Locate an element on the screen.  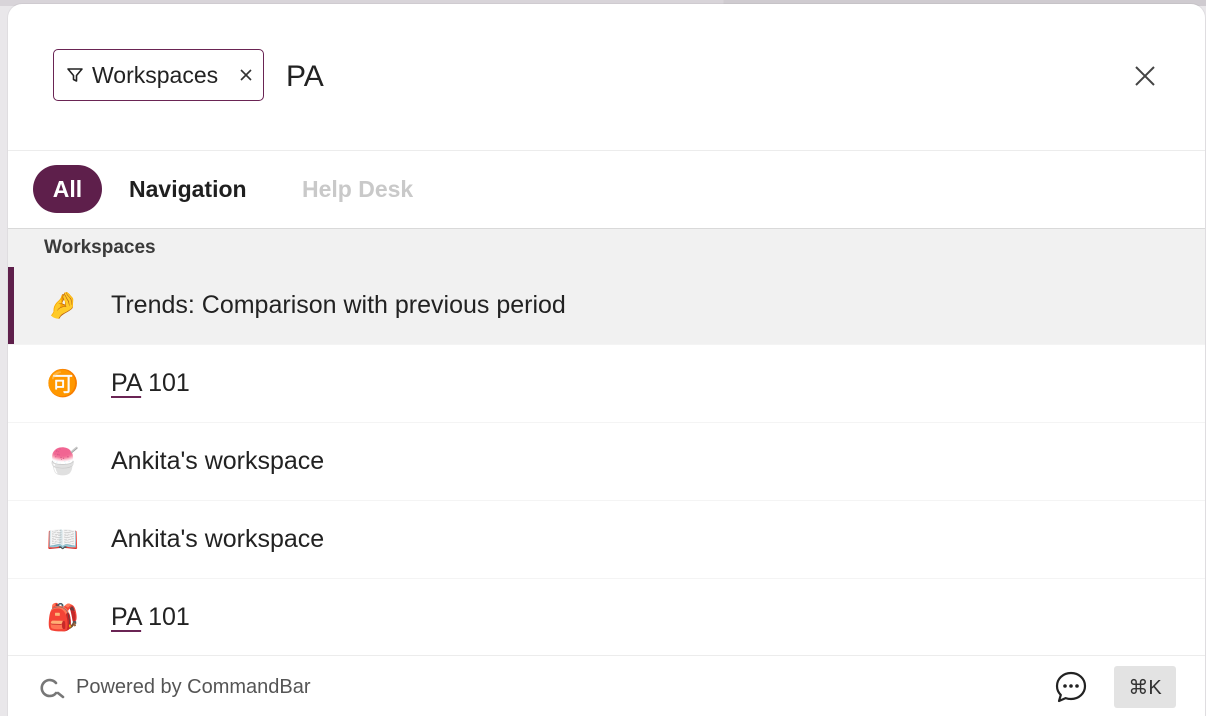
close-icon is located at coordinates (1145, 76).